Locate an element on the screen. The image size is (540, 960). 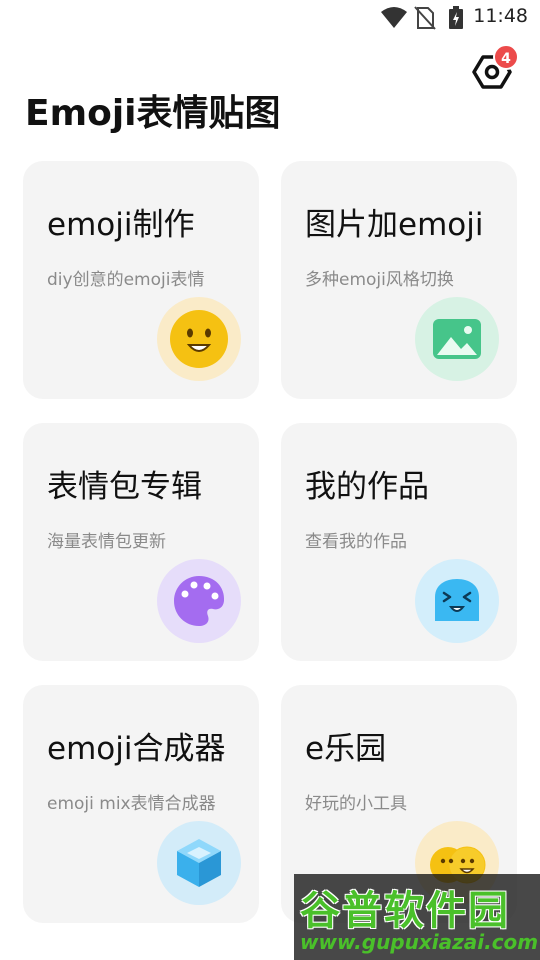
card-subtitle: emoji mix表情合成器 is located at coordinates (131, 804).